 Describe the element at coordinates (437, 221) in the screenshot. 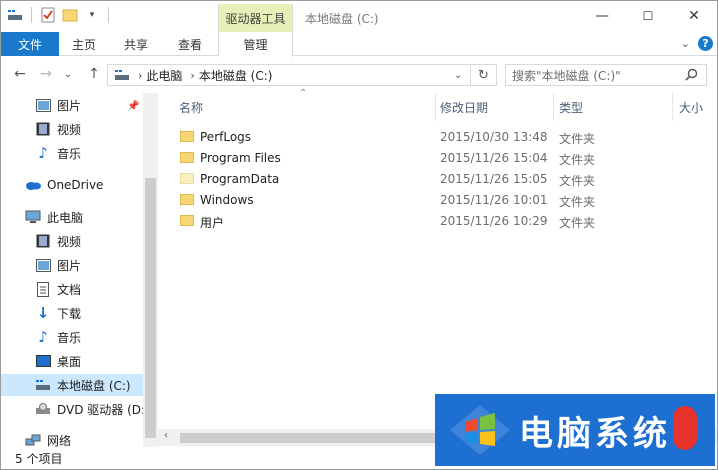

I see `table-row: 用户 2015/11/26 10:29 文件夹` at that location.